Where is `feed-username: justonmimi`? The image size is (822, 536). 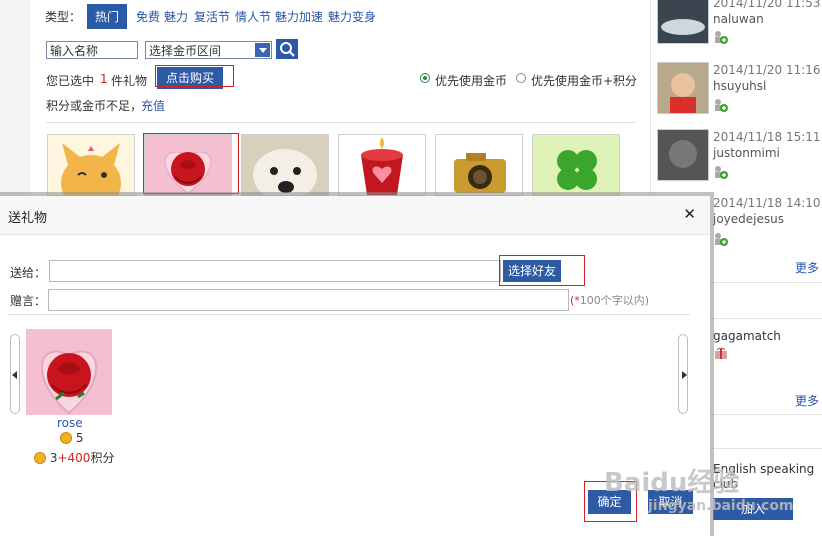 feed-username: justonmimi is located at coordinates (746, 153).